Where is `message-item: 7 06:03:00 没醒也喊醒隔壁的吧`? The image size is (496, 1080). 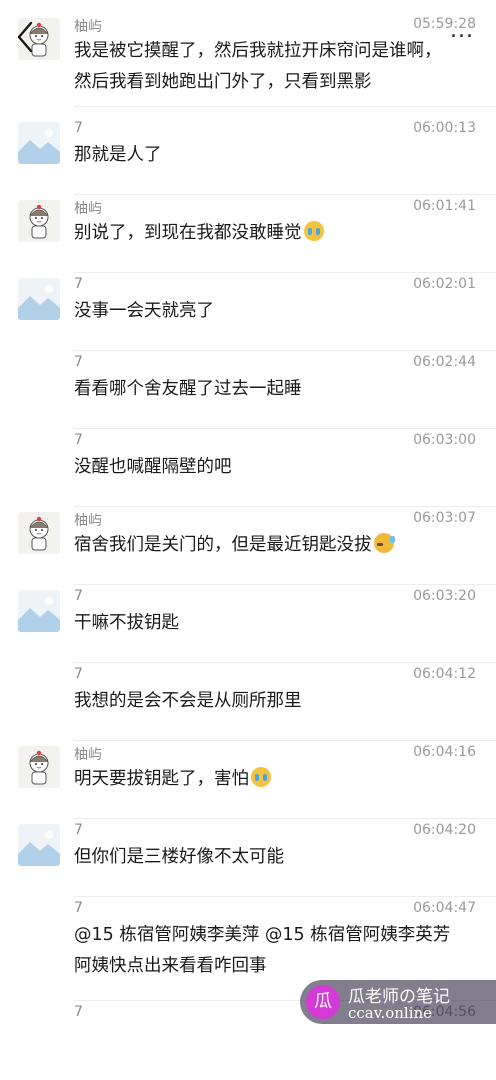 message-item: 7 06:03:00 没醒也喊醒隔壁的吧 is located at coordinates (248, 469).